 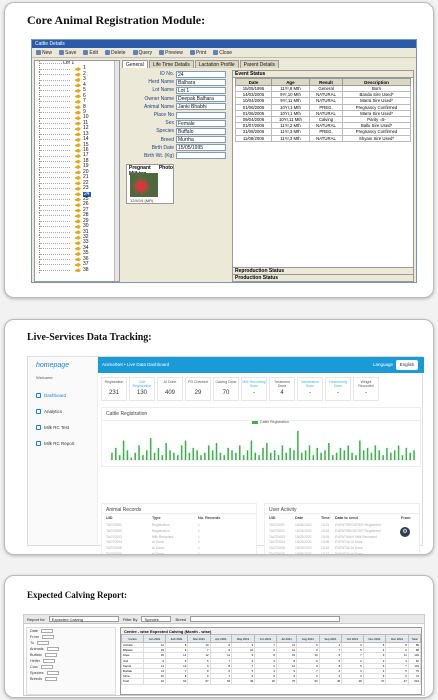 I want to click on stat-card: PD Checked 29, so click(x=198, y=389).